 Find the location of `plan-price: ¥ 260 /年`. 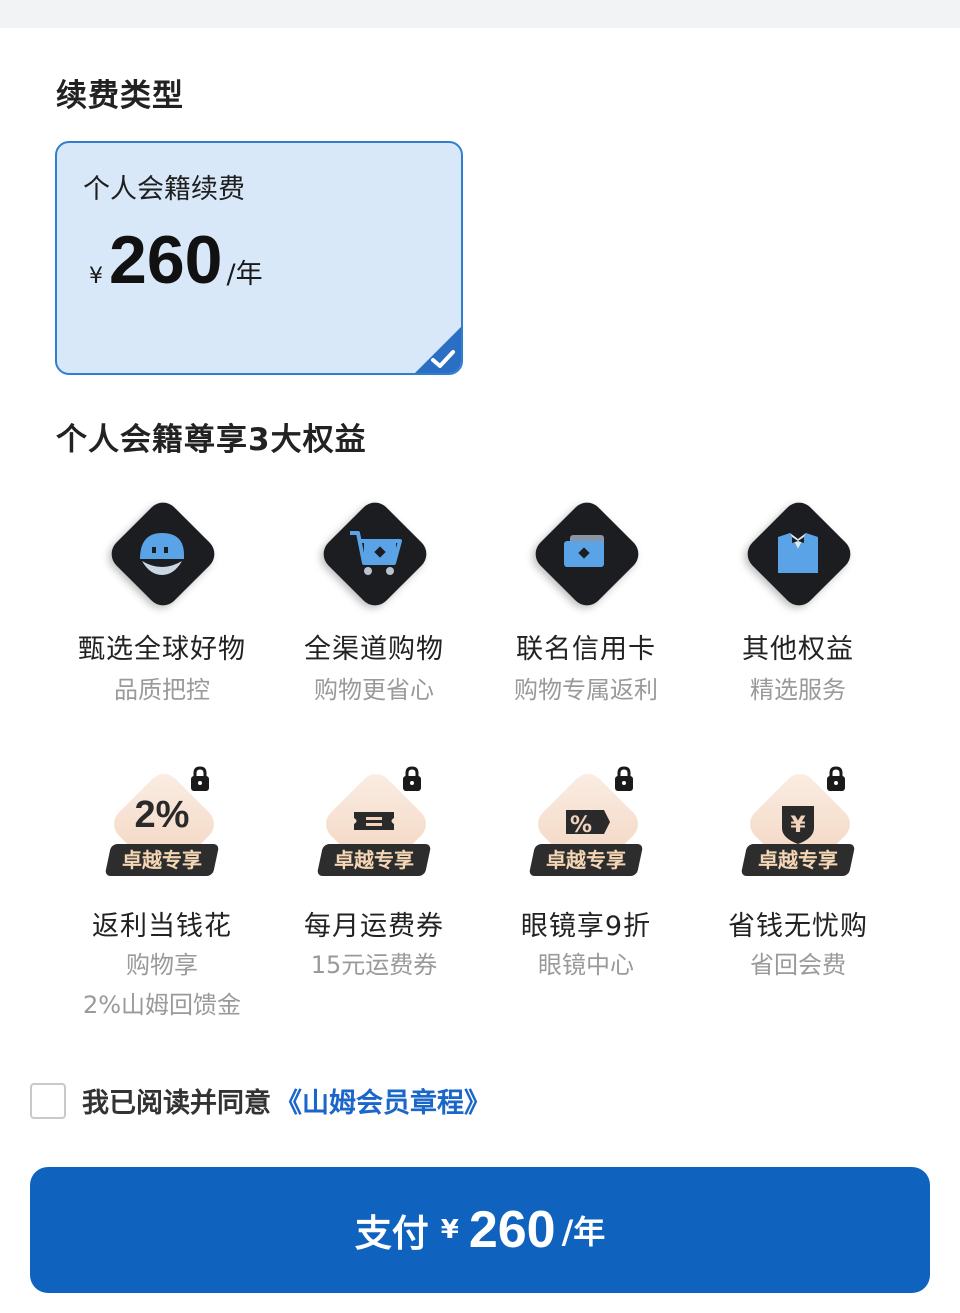

plan-price: ¥ 260 /年 is located at coordinates (176, 260).